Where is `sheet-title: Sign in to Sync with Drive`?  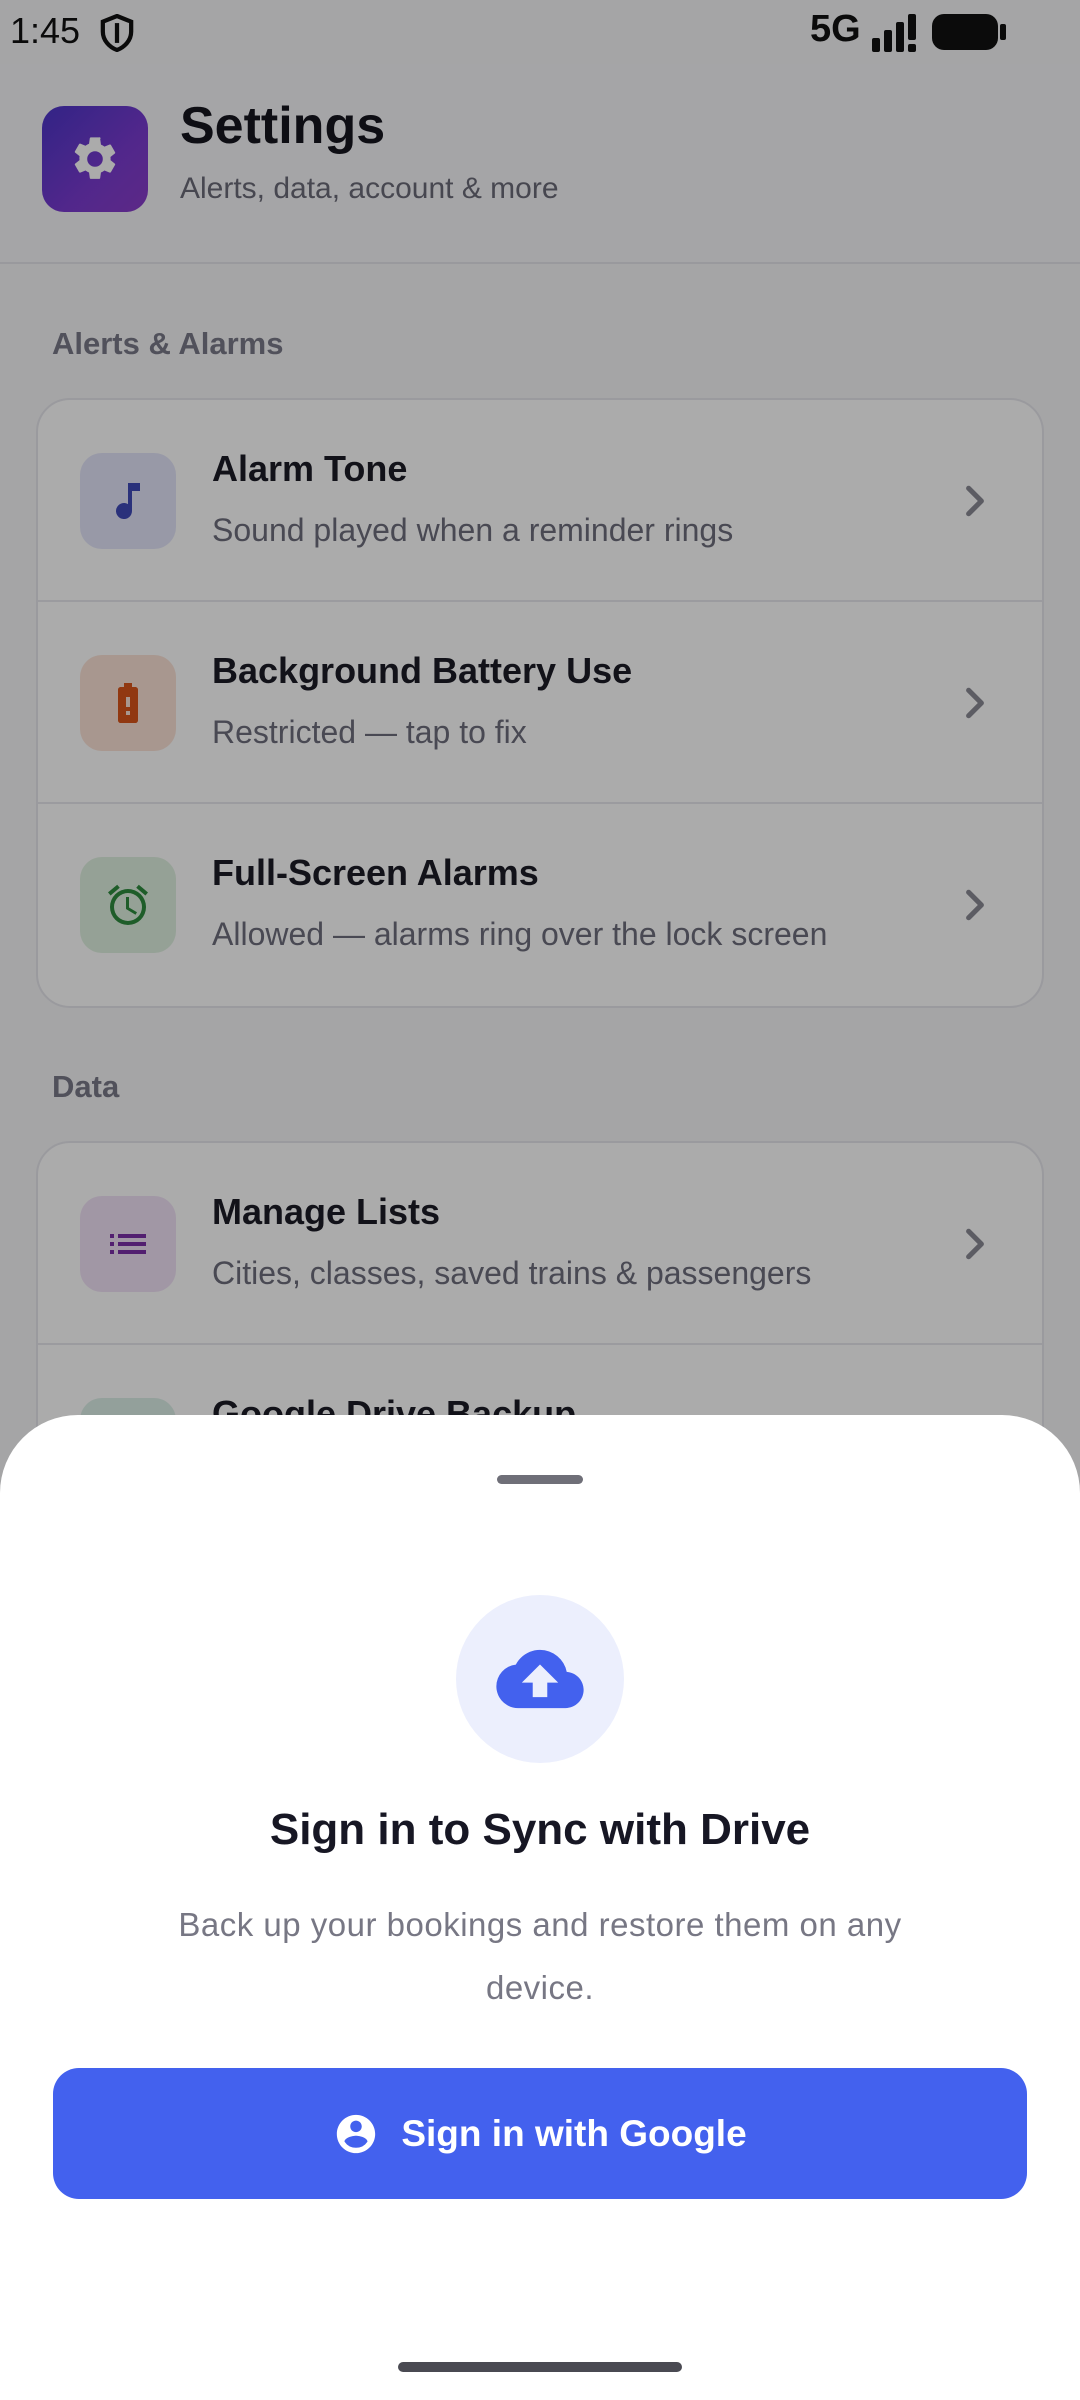 sheet-title: Sign in to Sync with Drive is located at coordinates (540, 1829).